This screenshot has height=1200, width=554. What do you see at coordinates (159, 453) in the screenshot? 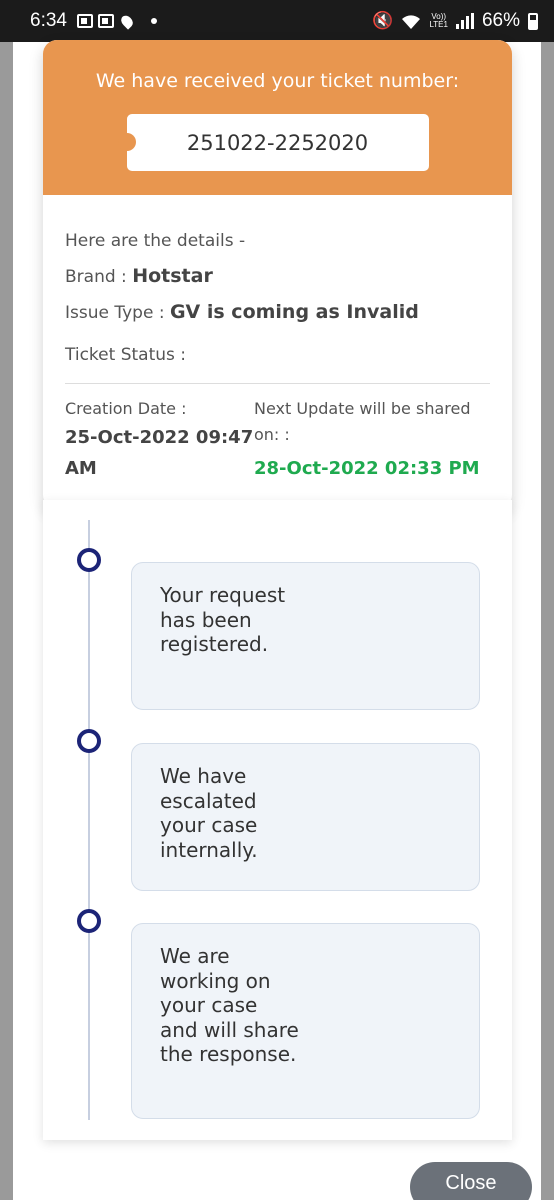
I see `creation-date-value: 25-Oct-2022 09:47 AM` at bounding box center [159, 453].